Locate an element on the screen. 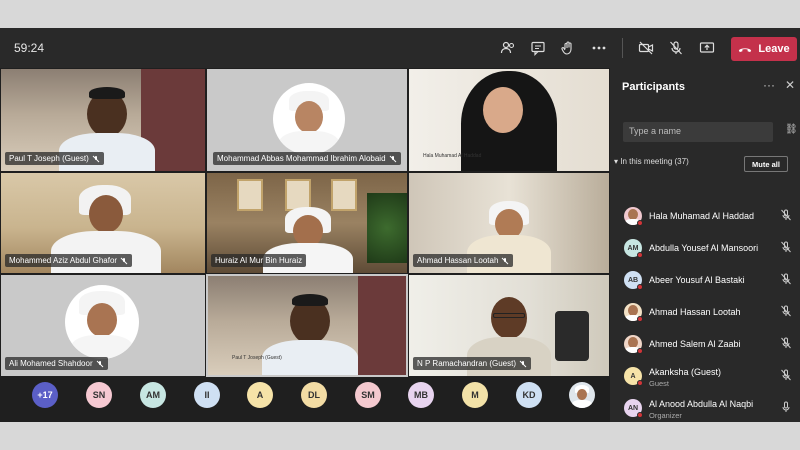 The height and width of the screenshot is (450, 800). participant-head is located at coordinates (509, 318).